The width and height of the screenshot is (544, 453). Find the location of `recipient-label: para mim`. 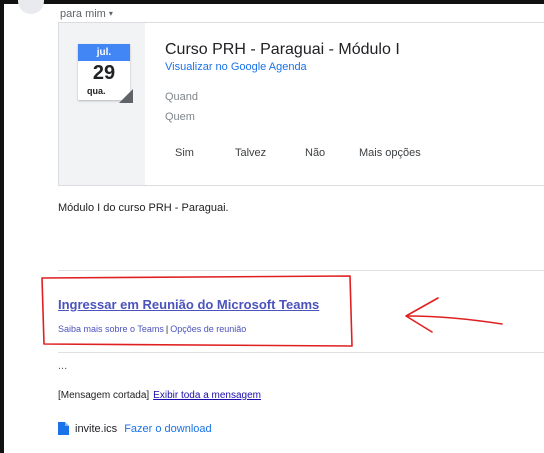

recipient-label: para mim is located at coordinates (83, 14).